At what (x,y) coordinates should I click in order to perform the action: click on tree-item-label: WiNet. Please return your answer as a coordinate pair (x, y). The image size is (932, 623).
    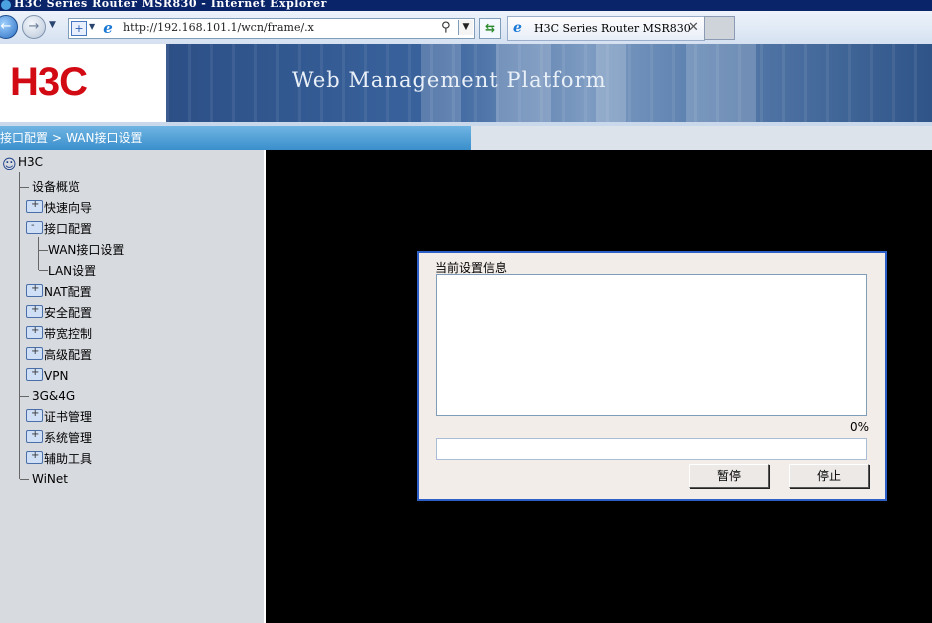
    Looking at the image, I should click on (50, 479).